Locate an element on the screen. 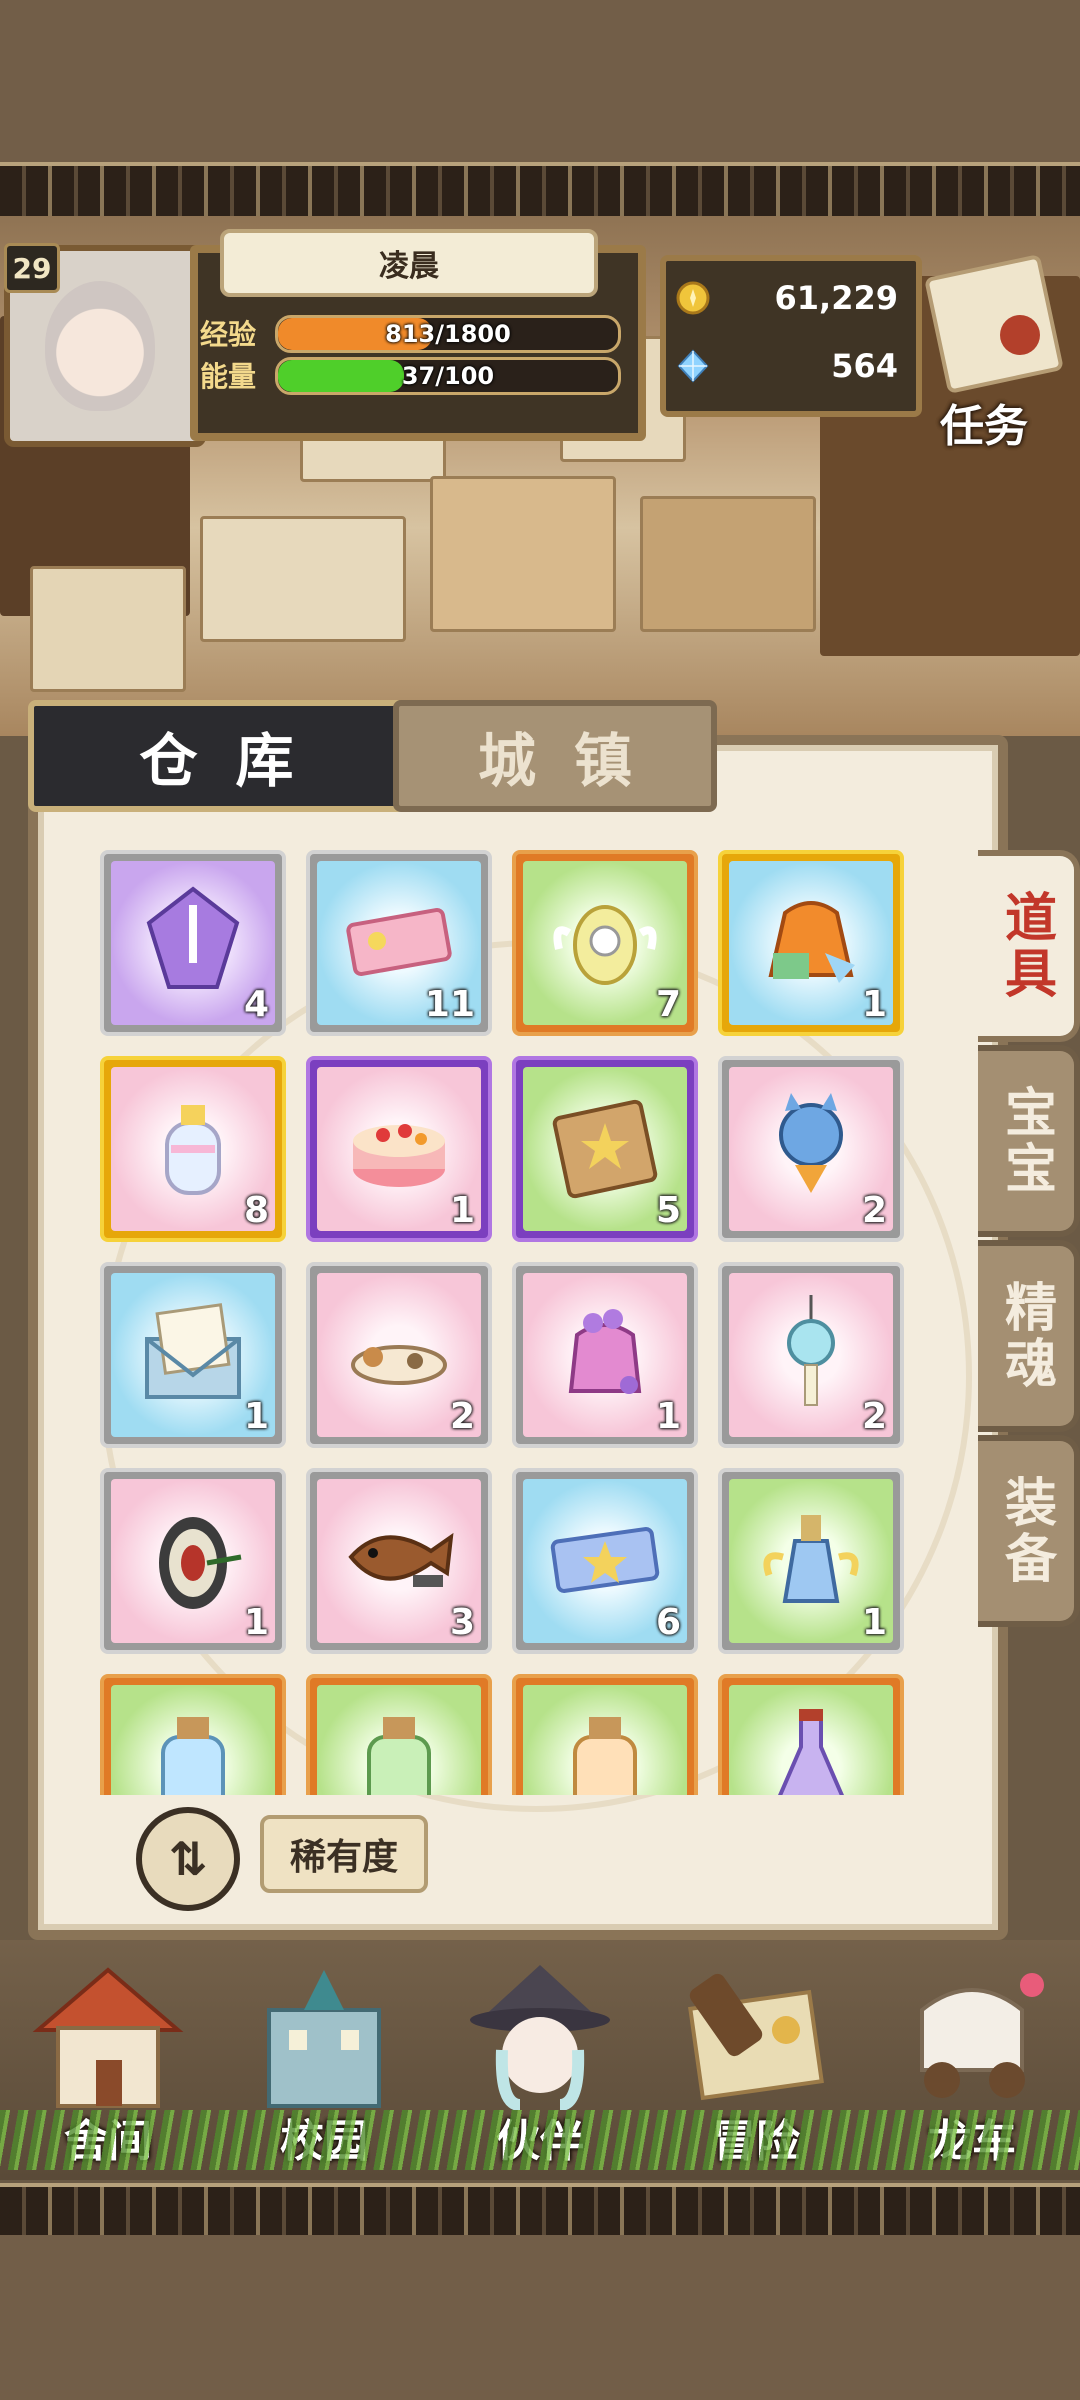 Image resolution: width=1080 pixels, height=2400 pixels. quest-scroll-icon is located at coordinates (994, 324).